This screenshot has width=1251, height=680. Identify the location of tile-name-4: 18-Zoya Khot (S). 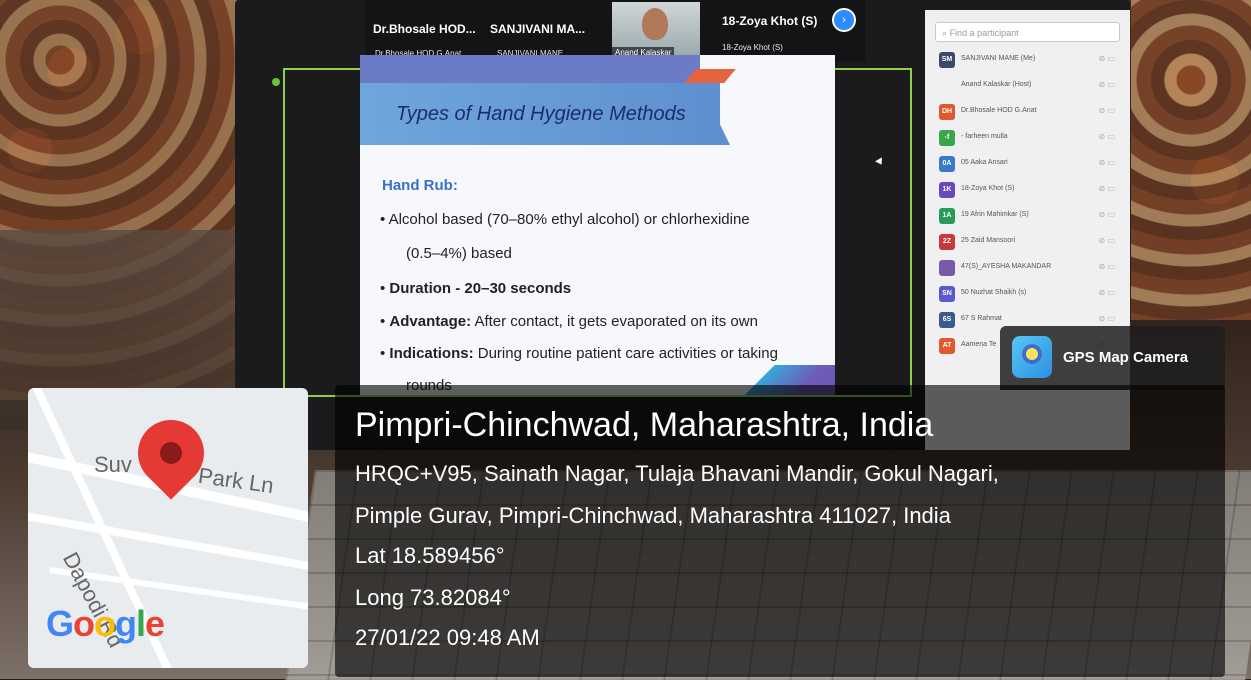
(770, 21).